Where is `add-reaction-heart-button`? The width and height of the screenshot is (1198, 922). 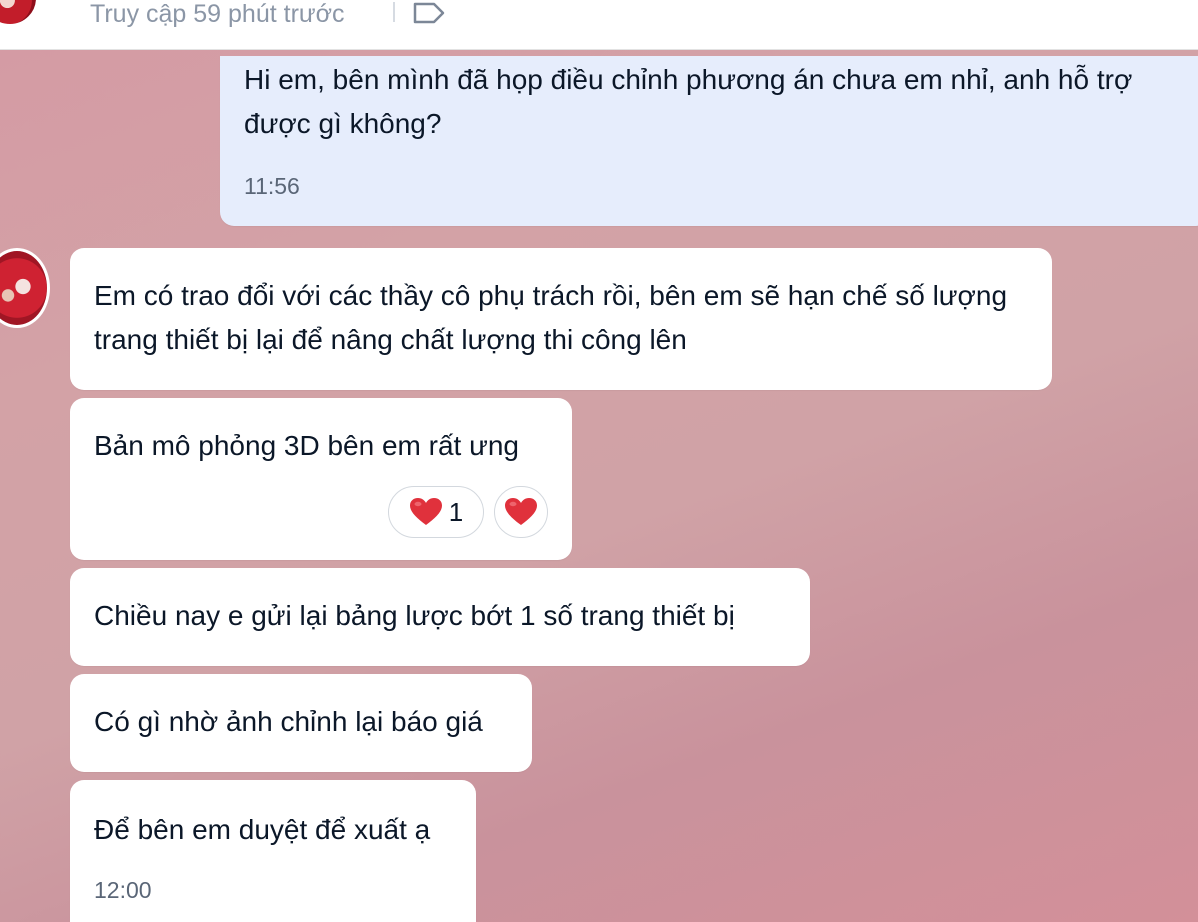 add-reaction-heart-button is located at coordinates (521, 512).